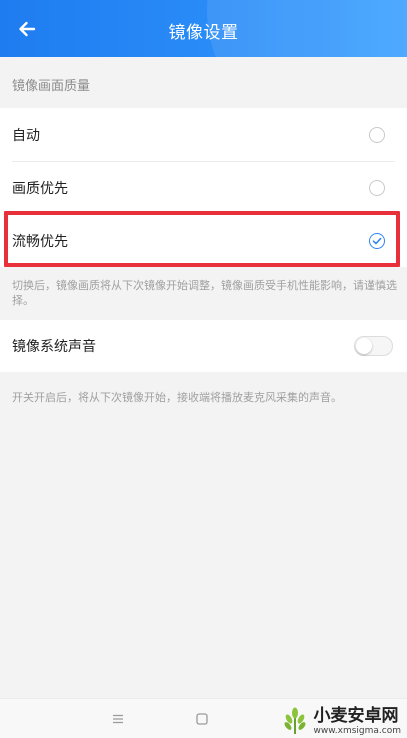 The image size is (407, 738). Describe the element at coordinates (356, 715) in the screenshot. I see `watermark-name: 小麦安卓网` at that location.